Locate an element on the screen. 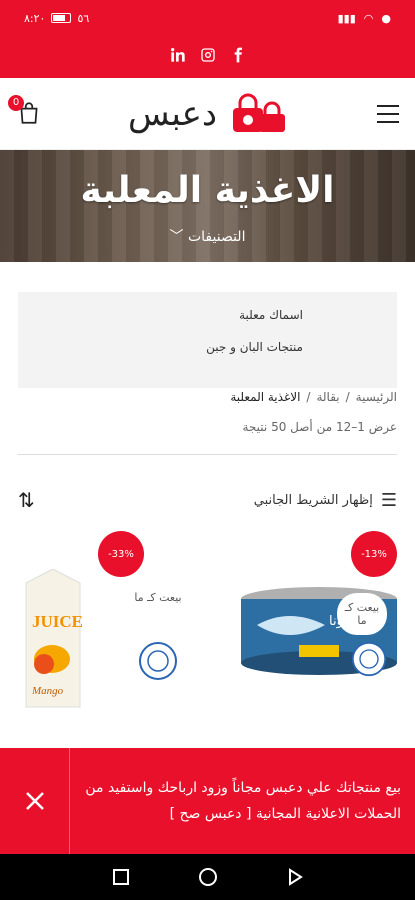  wifi-icon: ◠ is located at coordinates (368, 18).